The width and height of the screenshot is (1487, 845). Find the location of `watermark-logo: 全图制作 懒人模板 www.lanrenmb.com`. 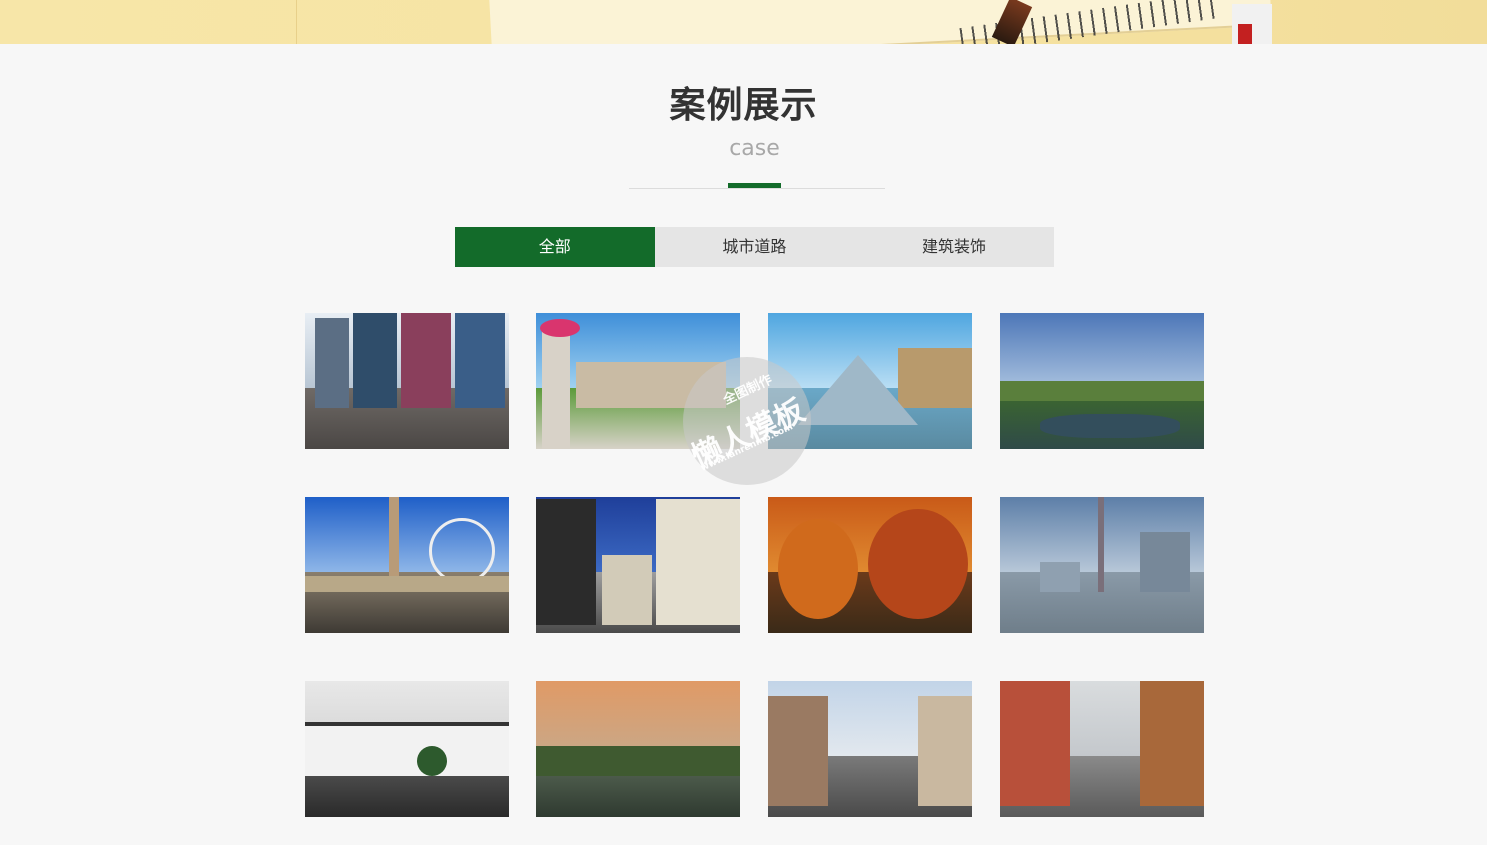

watermark-logo: 全图制作 懒人模板 www.lanrenmb.com is located at coordinates (747, 421).